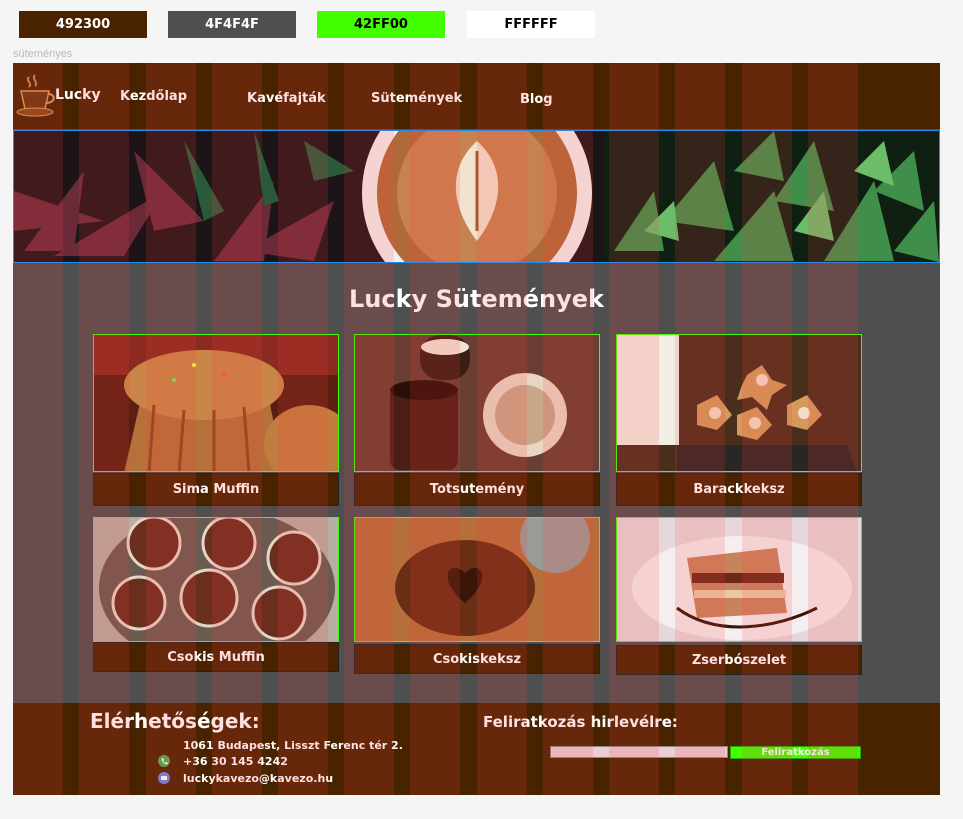 This screenshot has width=963, height=819. I want to click on nav-pastries: Sütemények, so click(416, 98).